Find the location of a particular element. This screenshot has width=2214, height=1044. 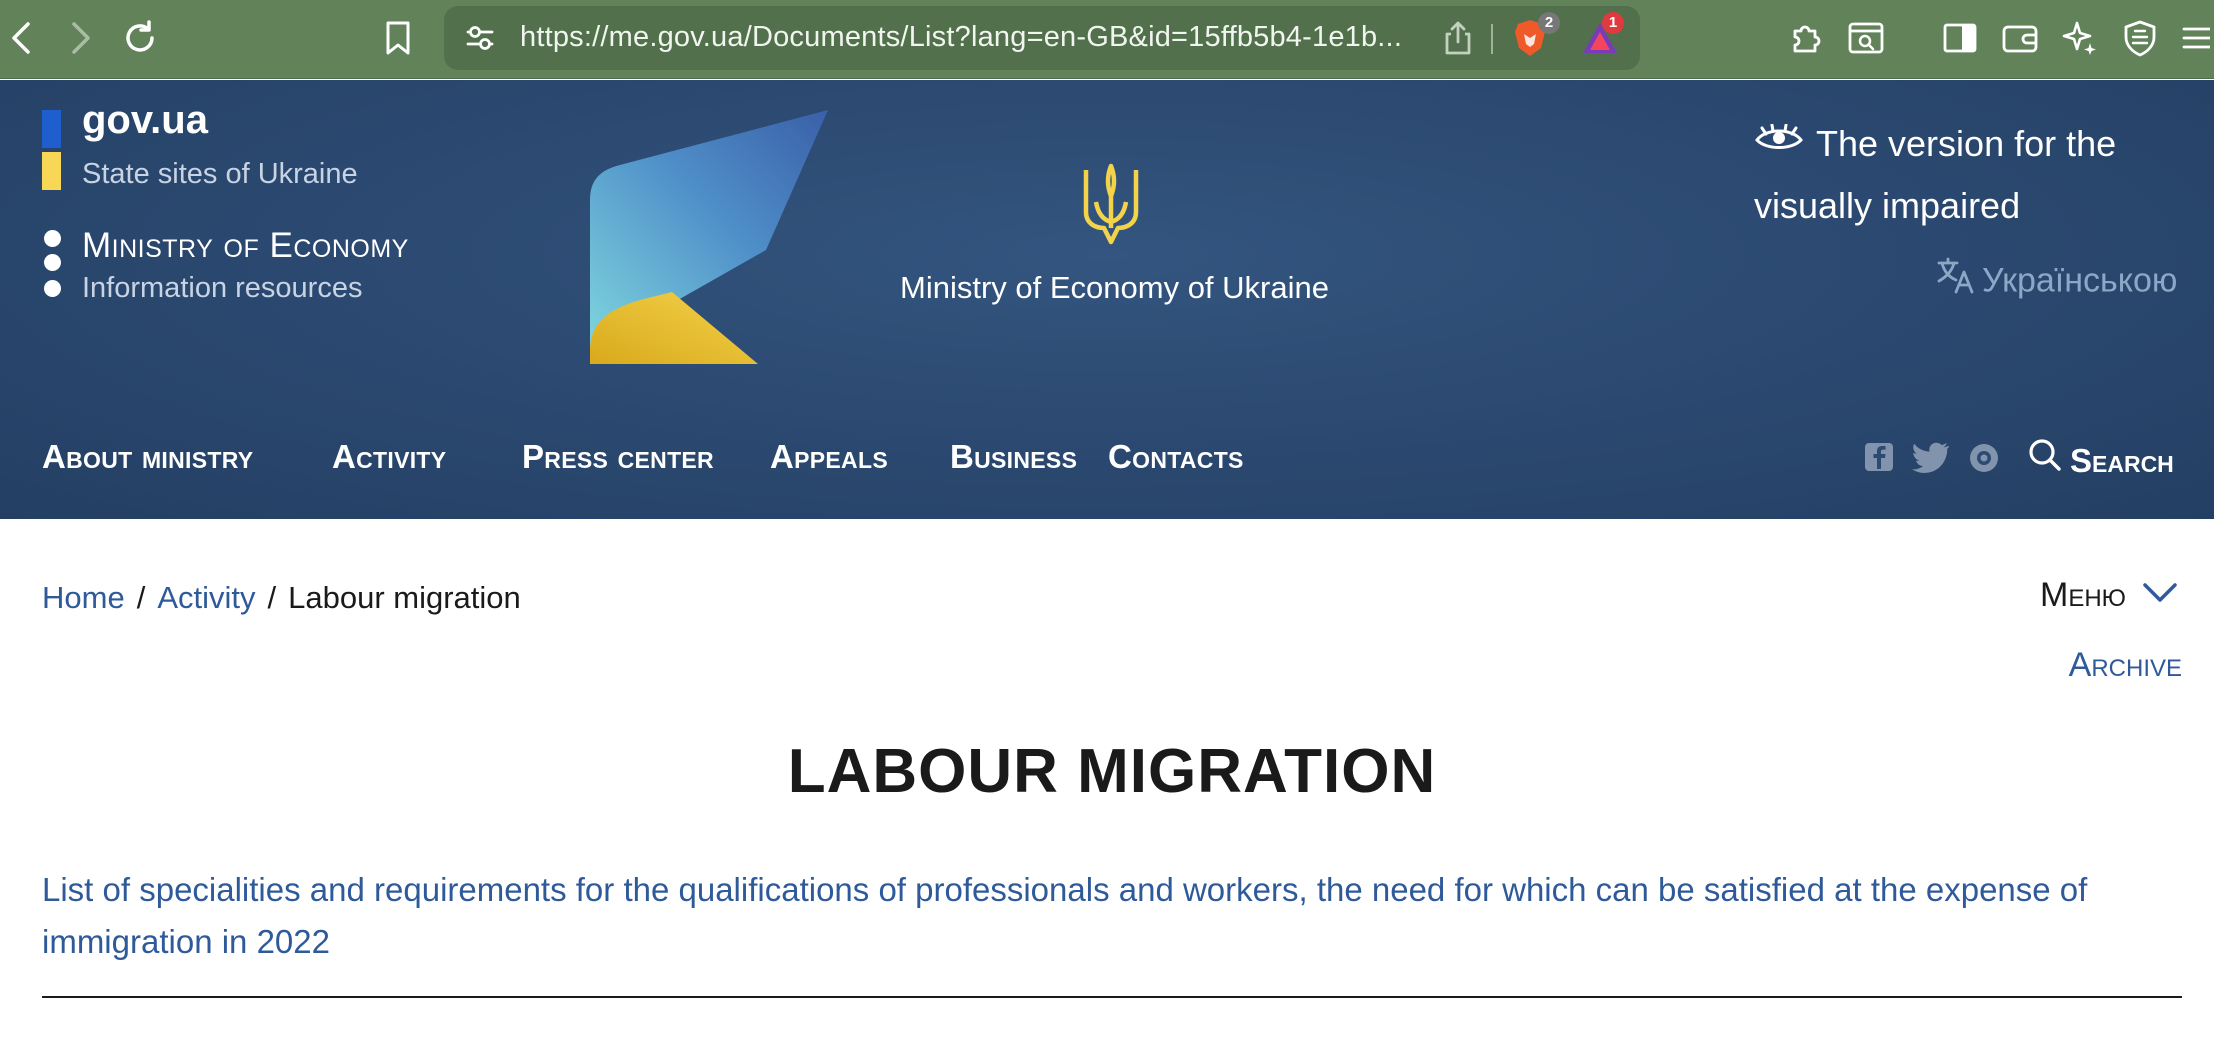

url-divider is located at coordinates (1492, 39).